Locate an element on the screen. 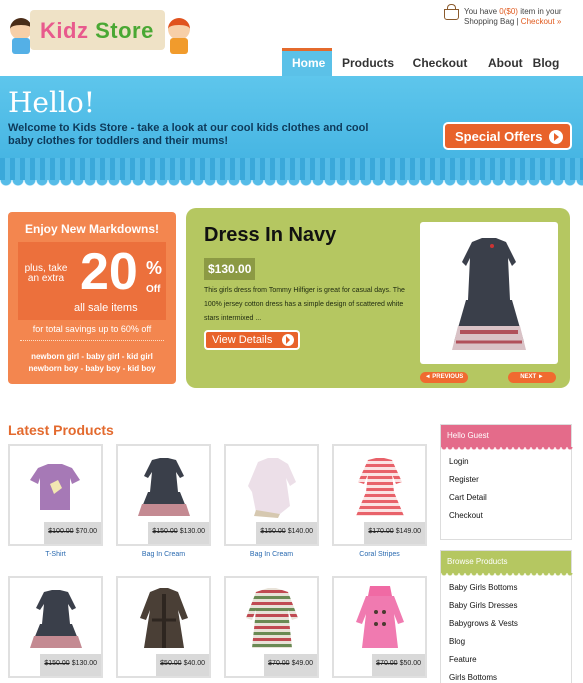 The height and width of the screenshot is (683, 583). sidebar-item-babygrows-vests: Babygrows & Vests is located at coordinates (510, 628).